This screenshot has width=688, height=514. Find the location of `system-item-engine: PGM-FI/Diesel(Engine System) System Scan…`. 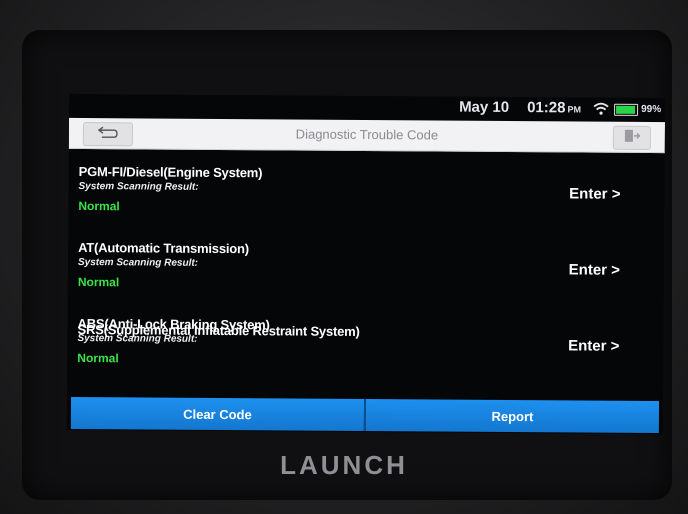

system-item-engine: PGM-FI/Diesel(Engine System) System Scan… is located at coordinates (366, 194).